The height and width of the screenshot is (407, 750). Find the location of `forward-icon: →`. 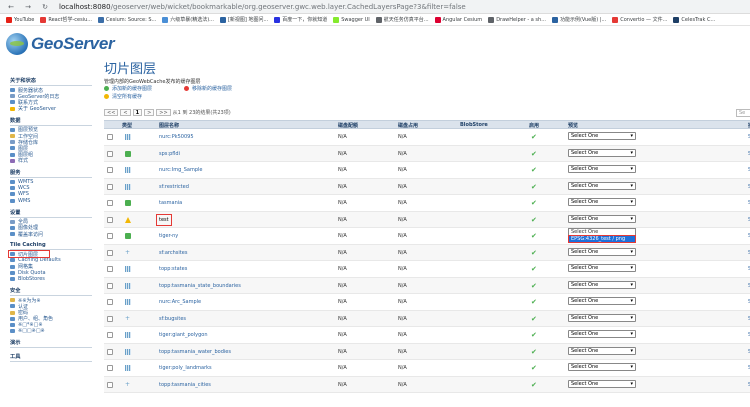

forward-icon: → is located at coordinates (28, 7).